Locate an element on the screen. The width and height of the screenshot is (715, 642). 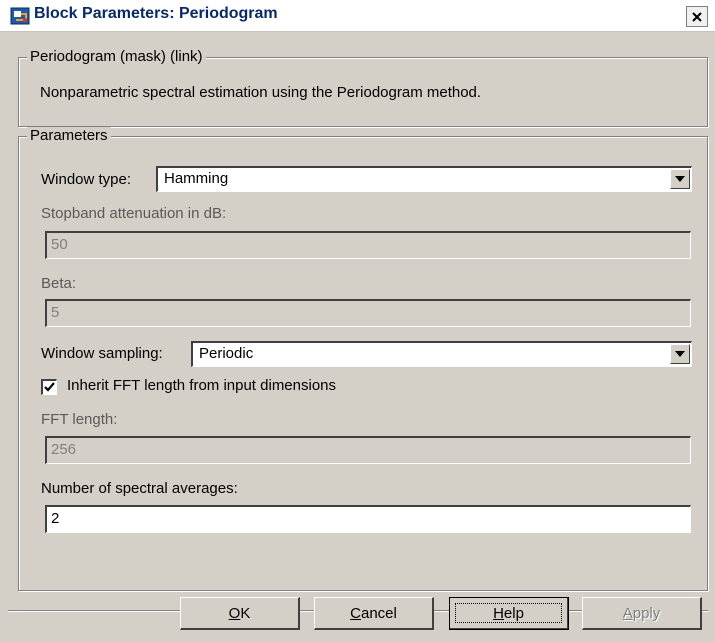
ok-button-label: OK is located at coordinates (239, 613).